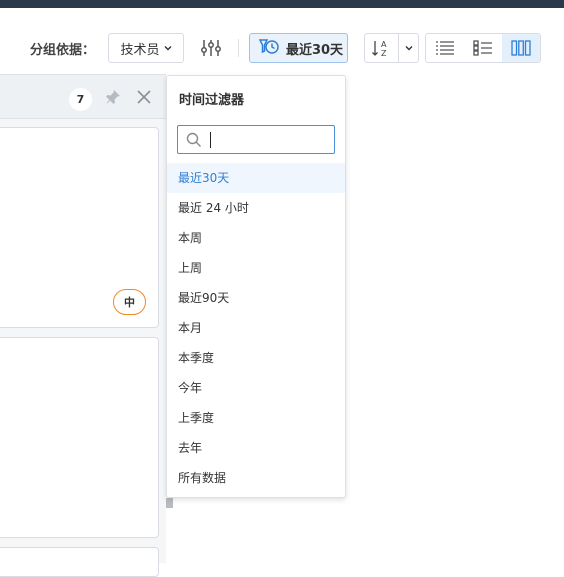 This screenshot has height=577, width=564. I want to click on column-header: 7, so click(83, 96).